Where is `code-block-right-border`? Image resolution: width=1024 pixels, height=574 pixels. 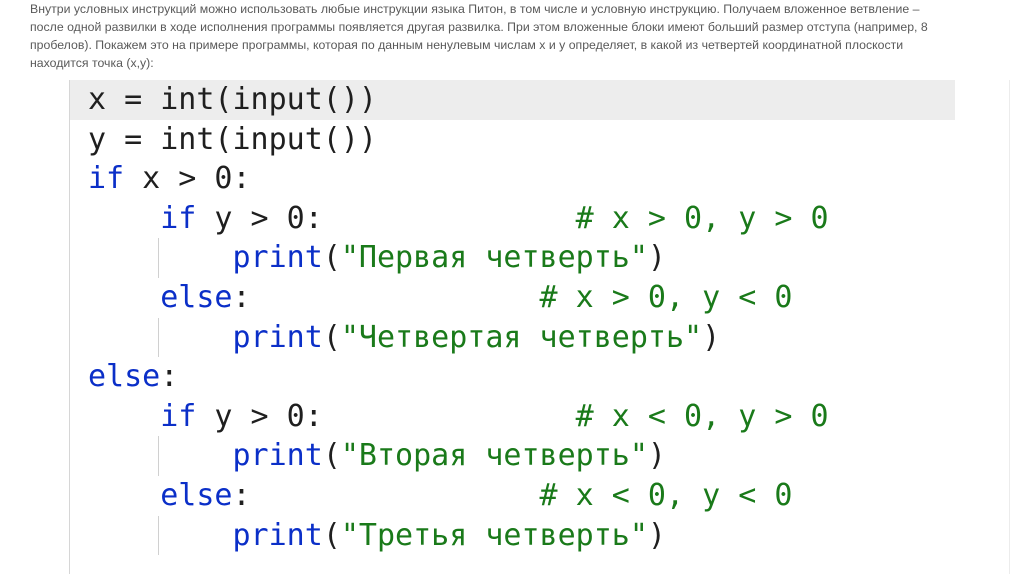
code-block-right-border is located at coordinates (1009, 327).